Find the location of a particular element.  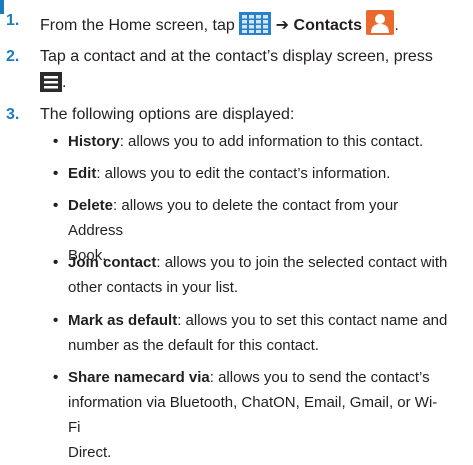

option-desc-cont: number as the default for this contact. is located at coordinates (193, 345).